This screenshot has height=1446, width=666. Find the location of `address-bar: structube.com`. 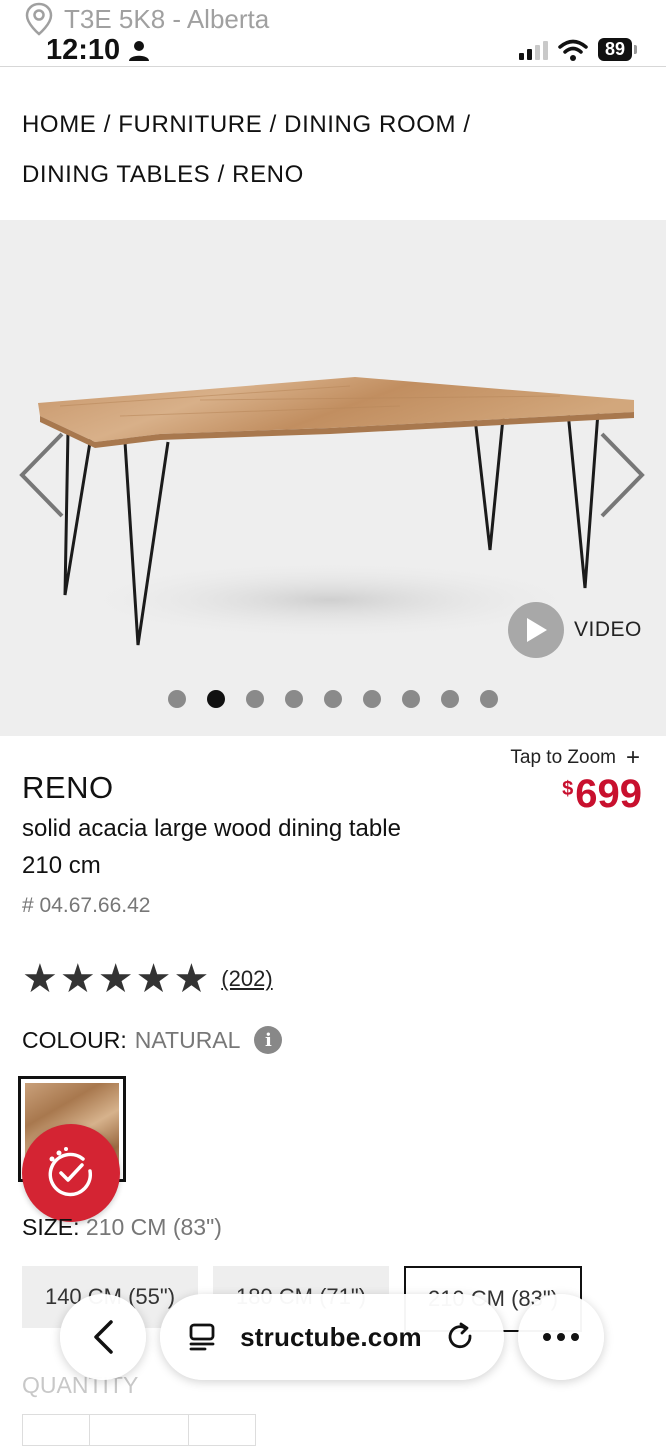

address-bar: structube.com is located at coordinates (332, 1337).